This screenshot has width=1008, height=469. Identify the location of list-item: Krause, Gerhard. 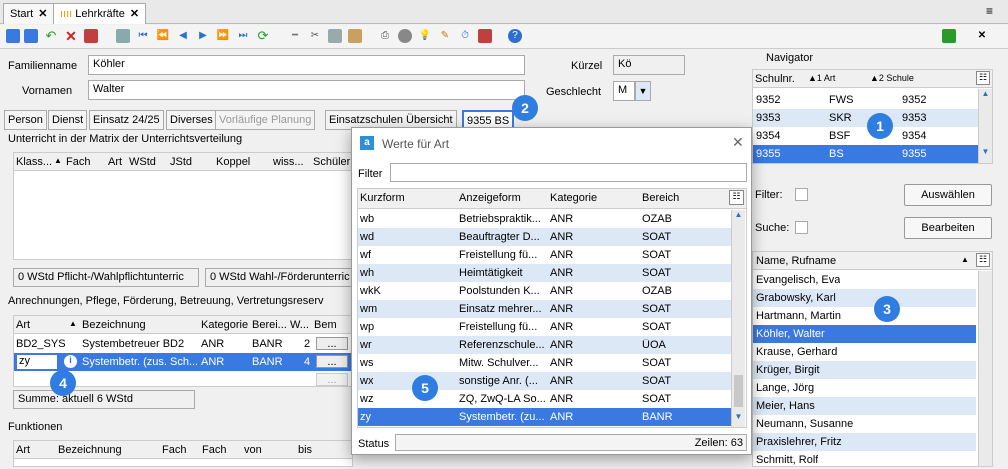
(864, 352).